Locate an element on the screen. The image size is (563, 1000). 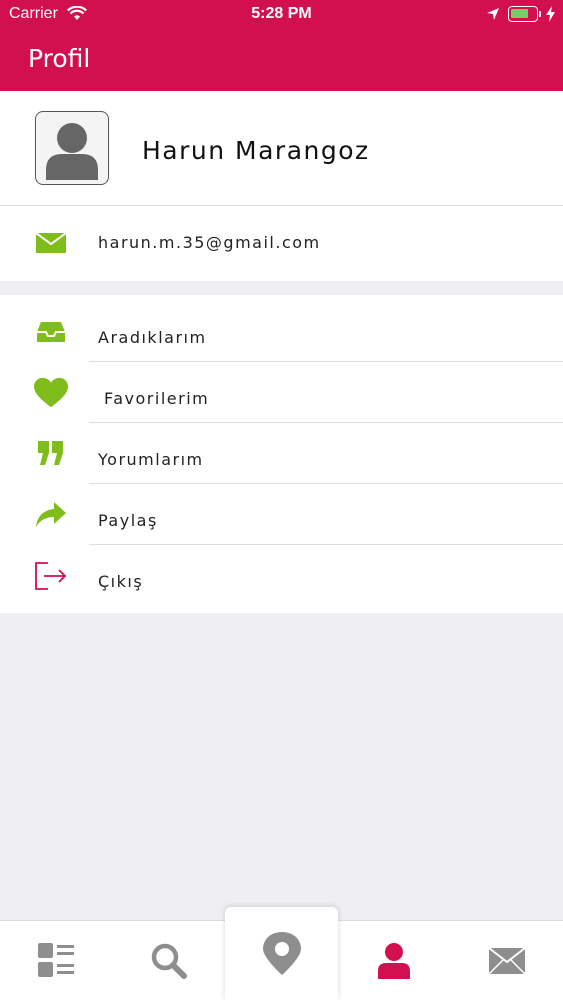
user-icon is located at coordinates (394, 961).